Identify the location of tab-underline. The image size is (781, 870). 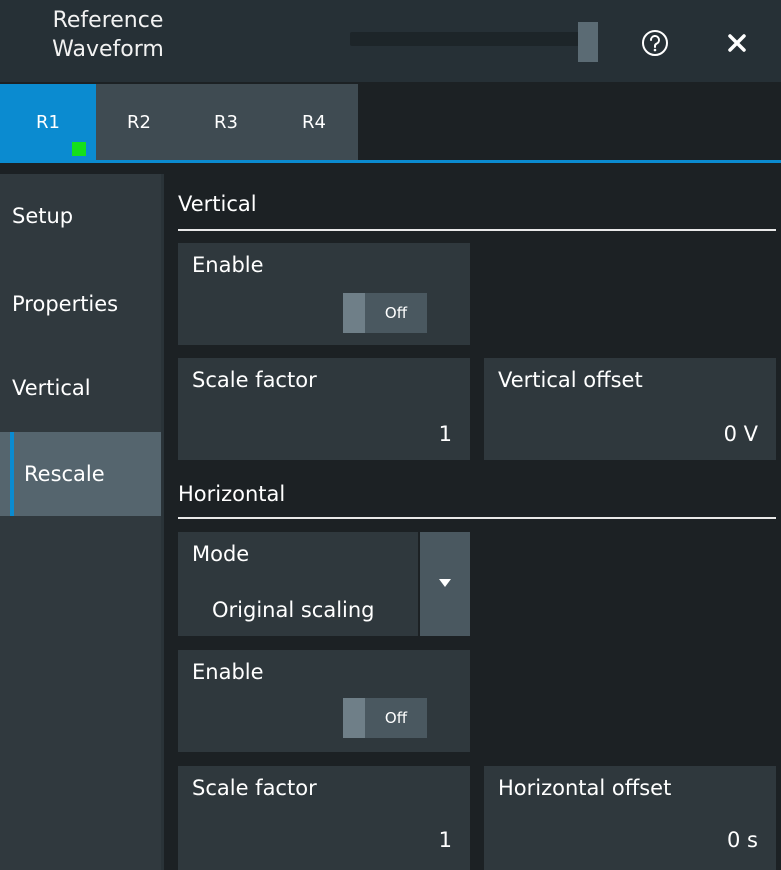
(390, 161).